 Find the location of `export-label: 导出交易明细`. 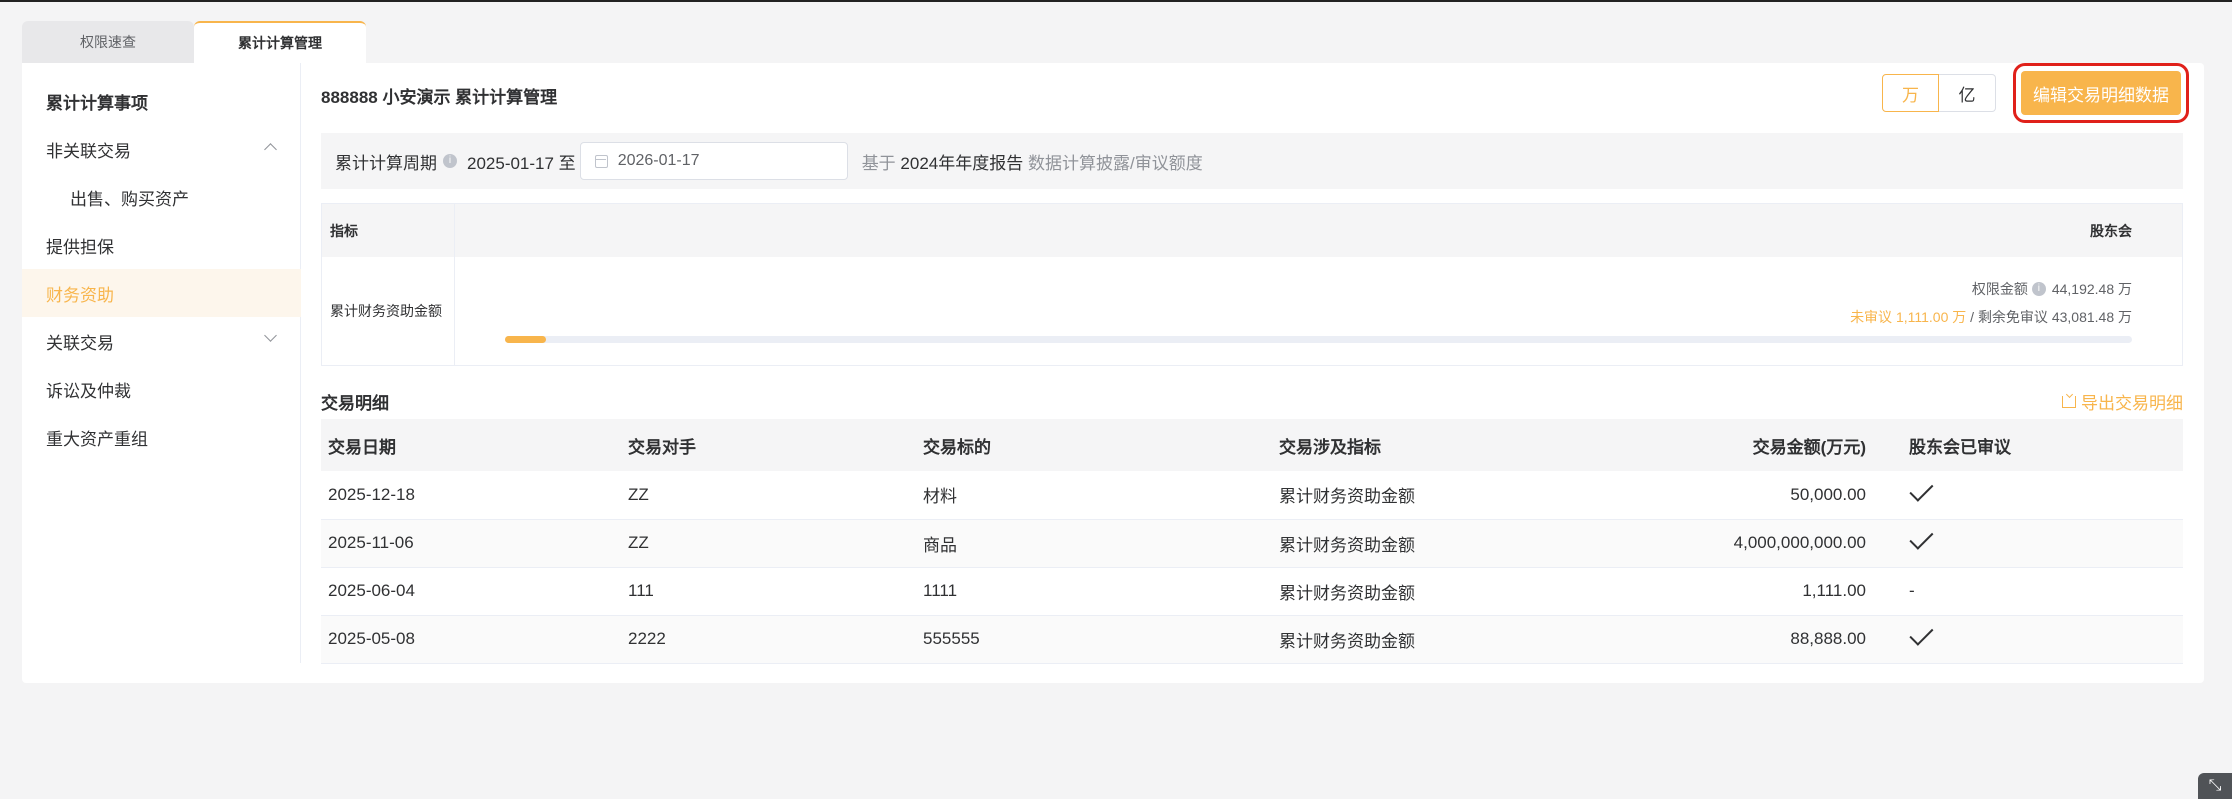

export-label: 导出交易明细 is located at coordinates (2132, 403).